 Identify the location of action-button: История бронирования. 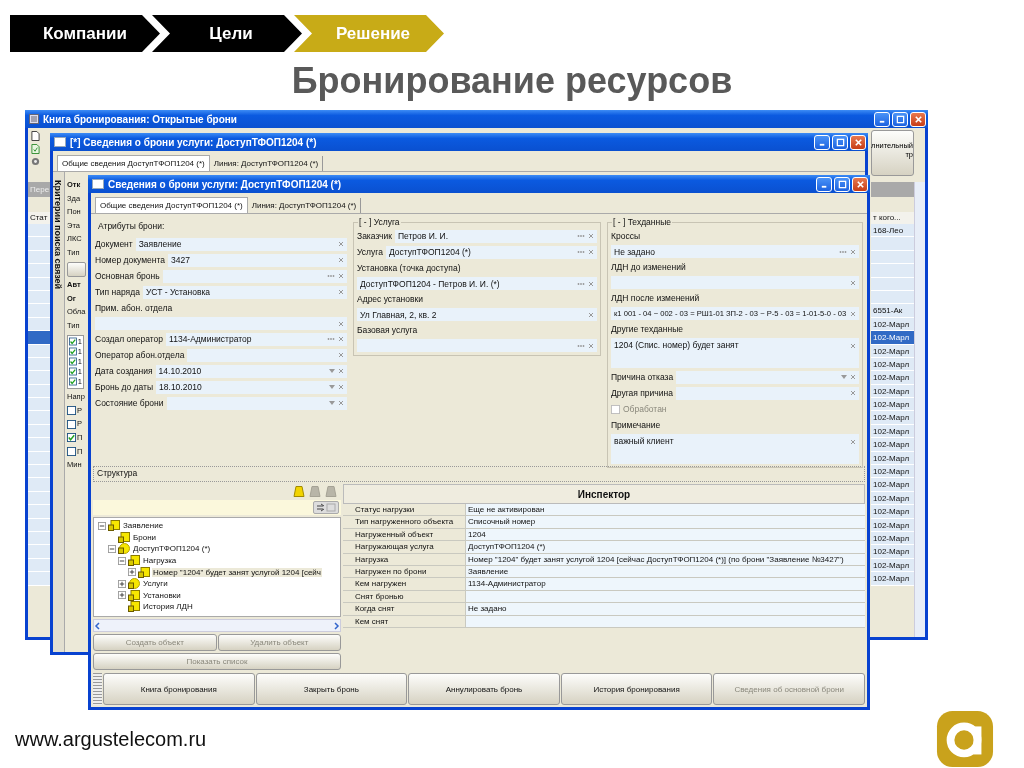
(636, 689).